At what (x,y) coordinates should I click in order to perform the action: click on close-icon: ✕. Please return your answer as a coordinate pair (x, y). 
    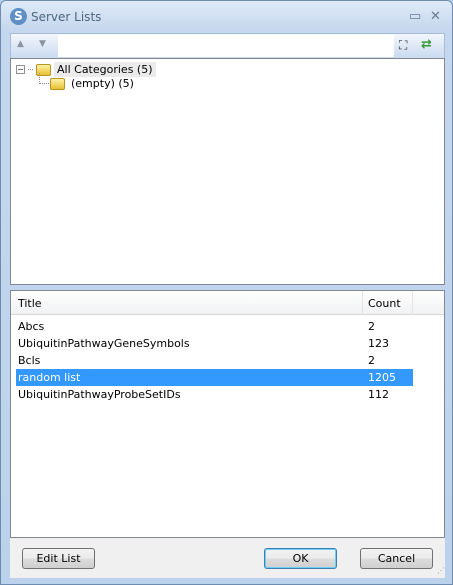
    Looking at the image, I should click on (435, 16).